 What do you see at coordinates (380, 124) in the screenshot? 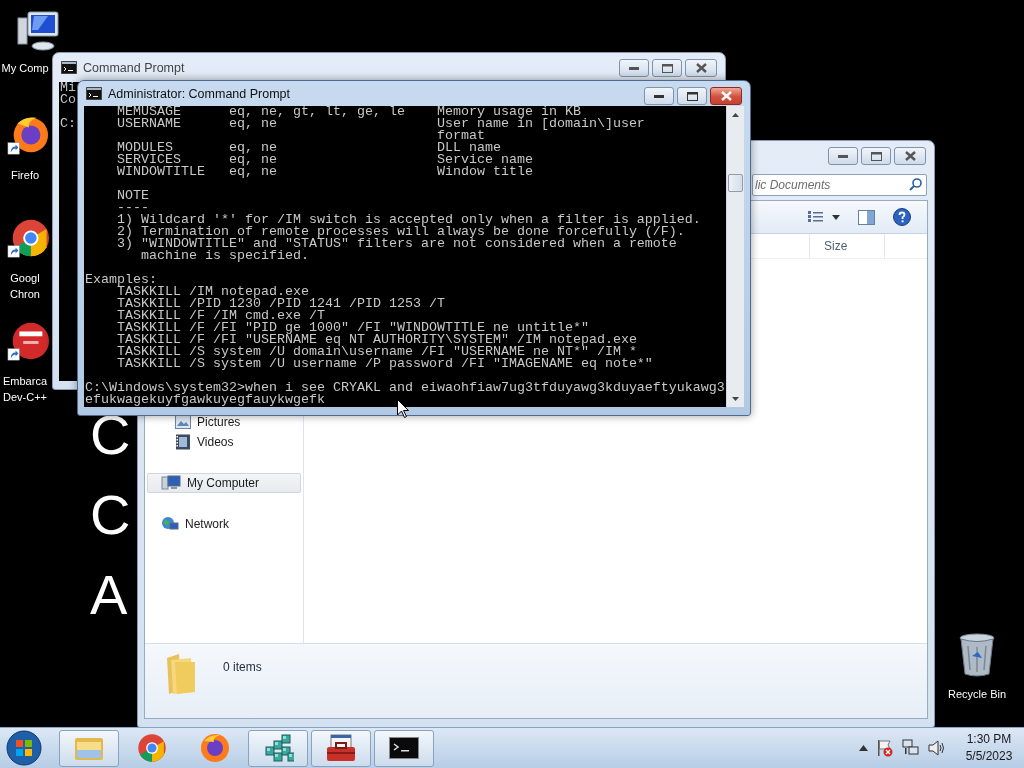
I see `console-line: USERNAME eq, ne User name in [domain\]user` at bounding box center [380, 124].